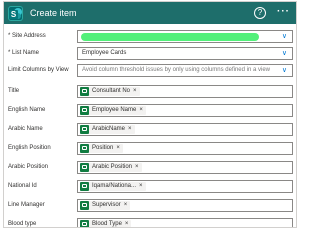 The height and width of the screenshot is (240, 320). What do you see at coordinates (185, 222) in the screenshot?
I see `blood-type-input: Blood Type ×` at bounding box center [185, 222].